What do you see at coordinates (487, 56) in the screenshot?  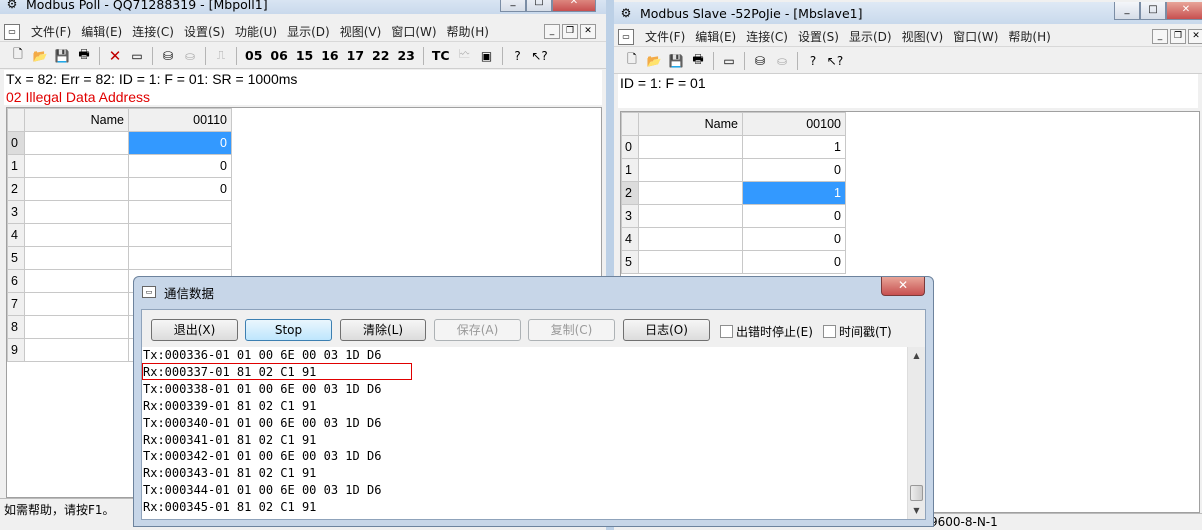 I see `monitor-icon: ▣` at bounding box center [487, 56].